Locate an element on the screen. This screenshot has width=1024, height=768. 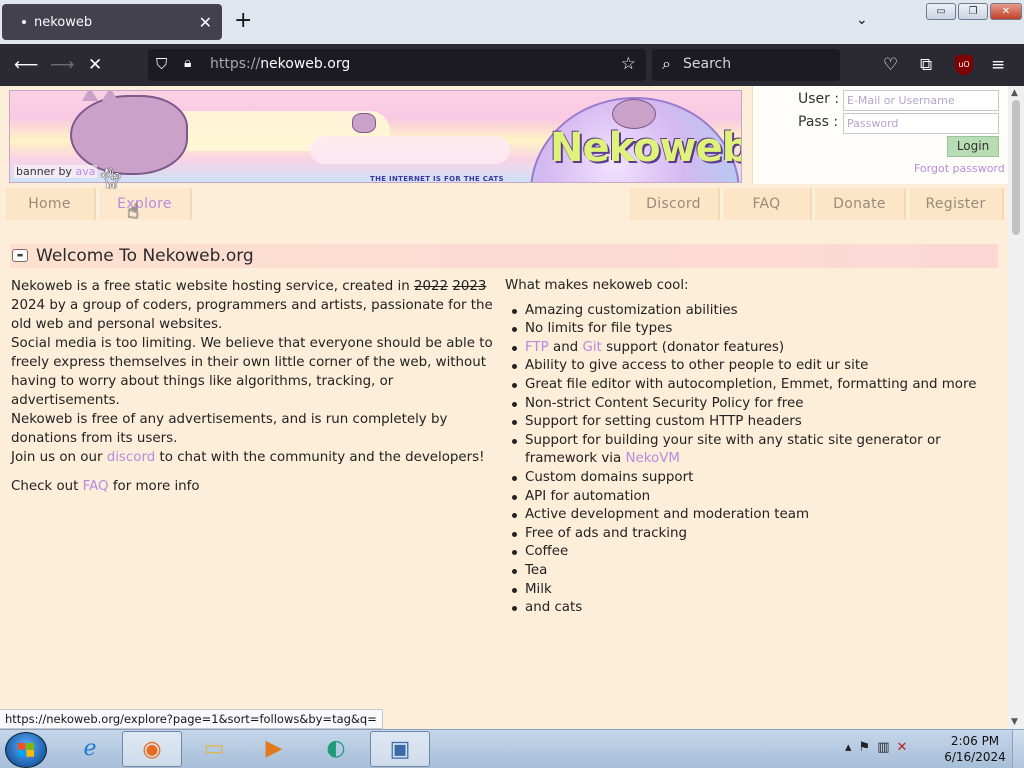
pocket-icon: ♡ is located at coordinates (890, 65).